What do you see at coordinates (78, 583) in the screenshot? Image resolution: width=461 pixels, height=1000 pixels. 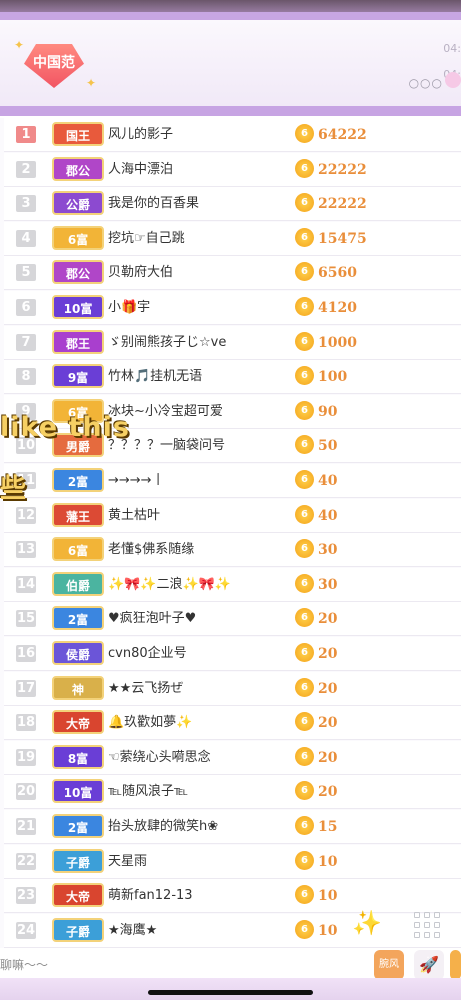 I see `level-badge: 伯爵` at bounding box center [78, 583].